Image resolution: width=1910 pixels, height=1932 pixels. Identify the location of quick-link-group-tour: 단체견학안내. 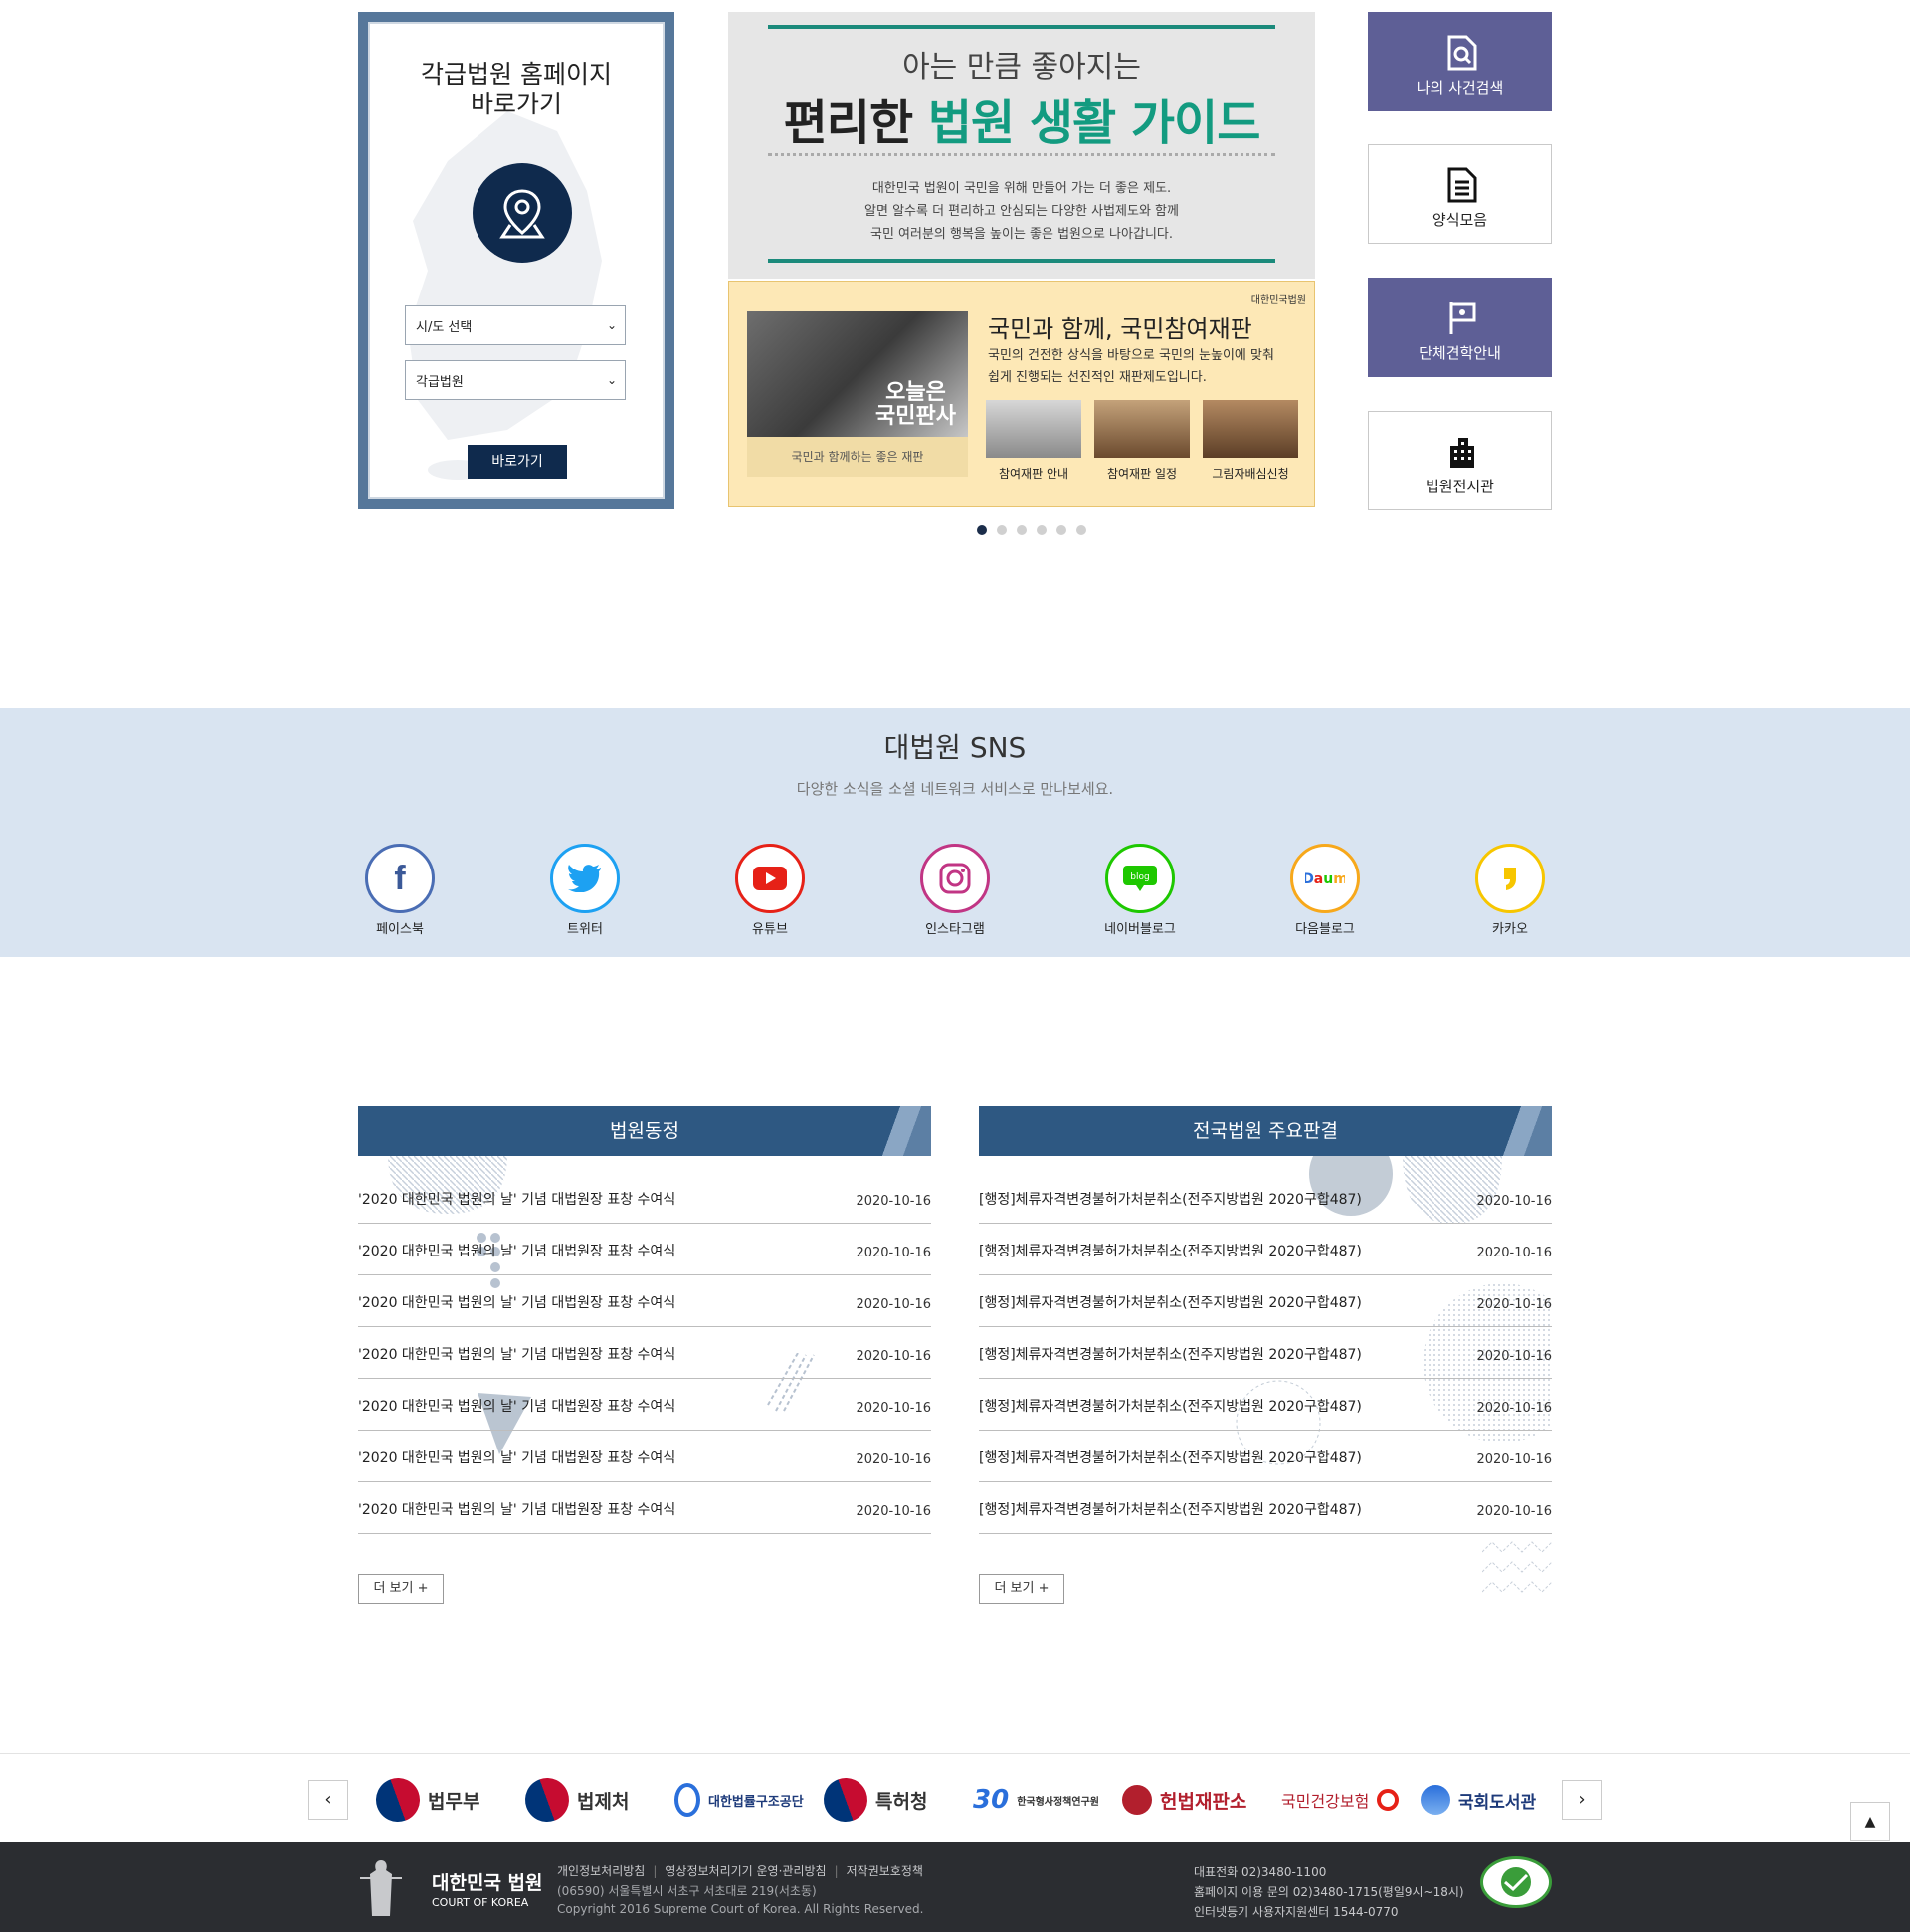
(1460, 327).